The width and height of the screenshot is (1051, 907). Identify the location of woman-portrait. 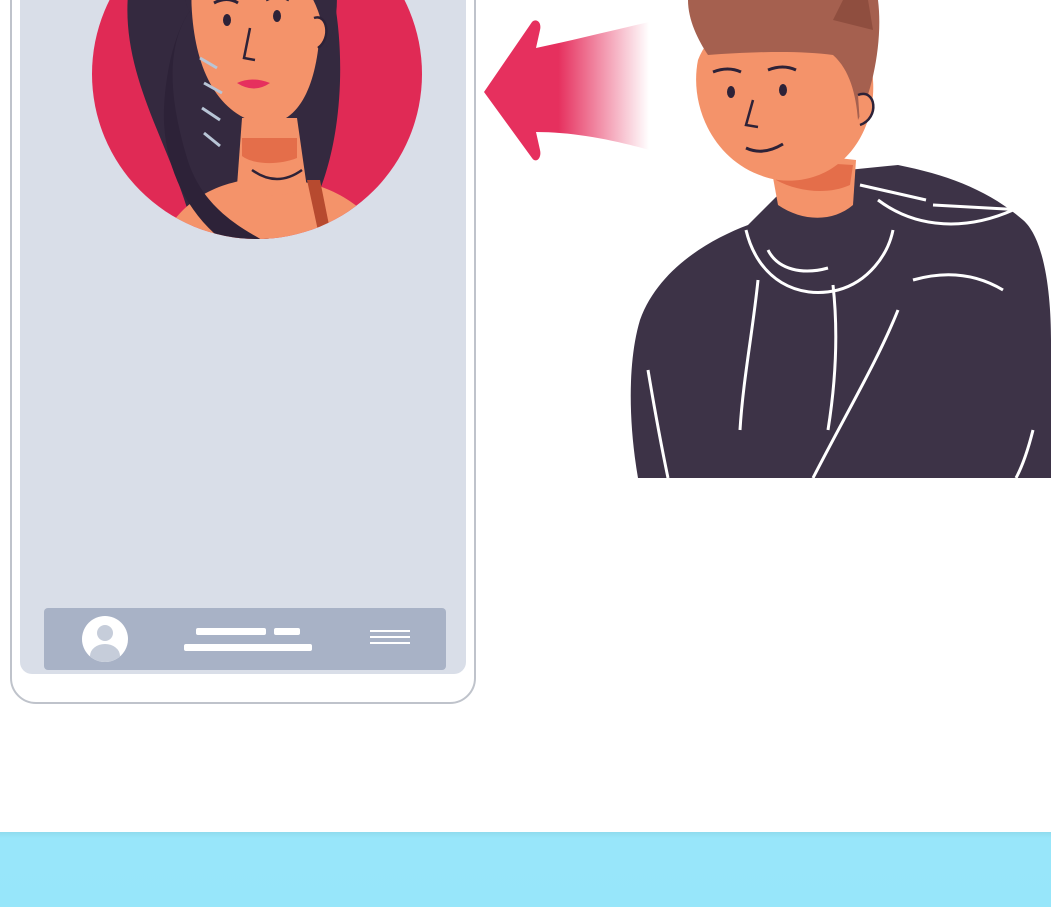
(257, 119).